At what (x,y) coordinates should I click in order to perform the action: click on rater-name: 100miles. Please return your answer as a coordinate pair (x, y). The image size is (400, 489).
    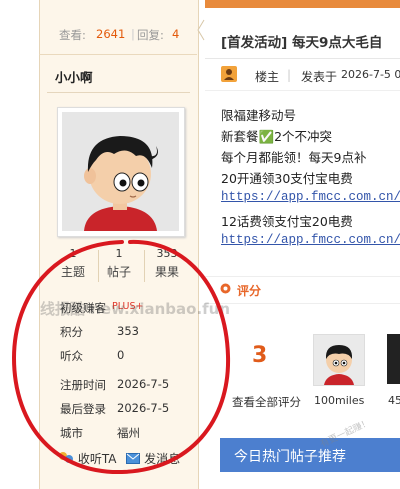
    Looking at the image, I should click on (339, 400).